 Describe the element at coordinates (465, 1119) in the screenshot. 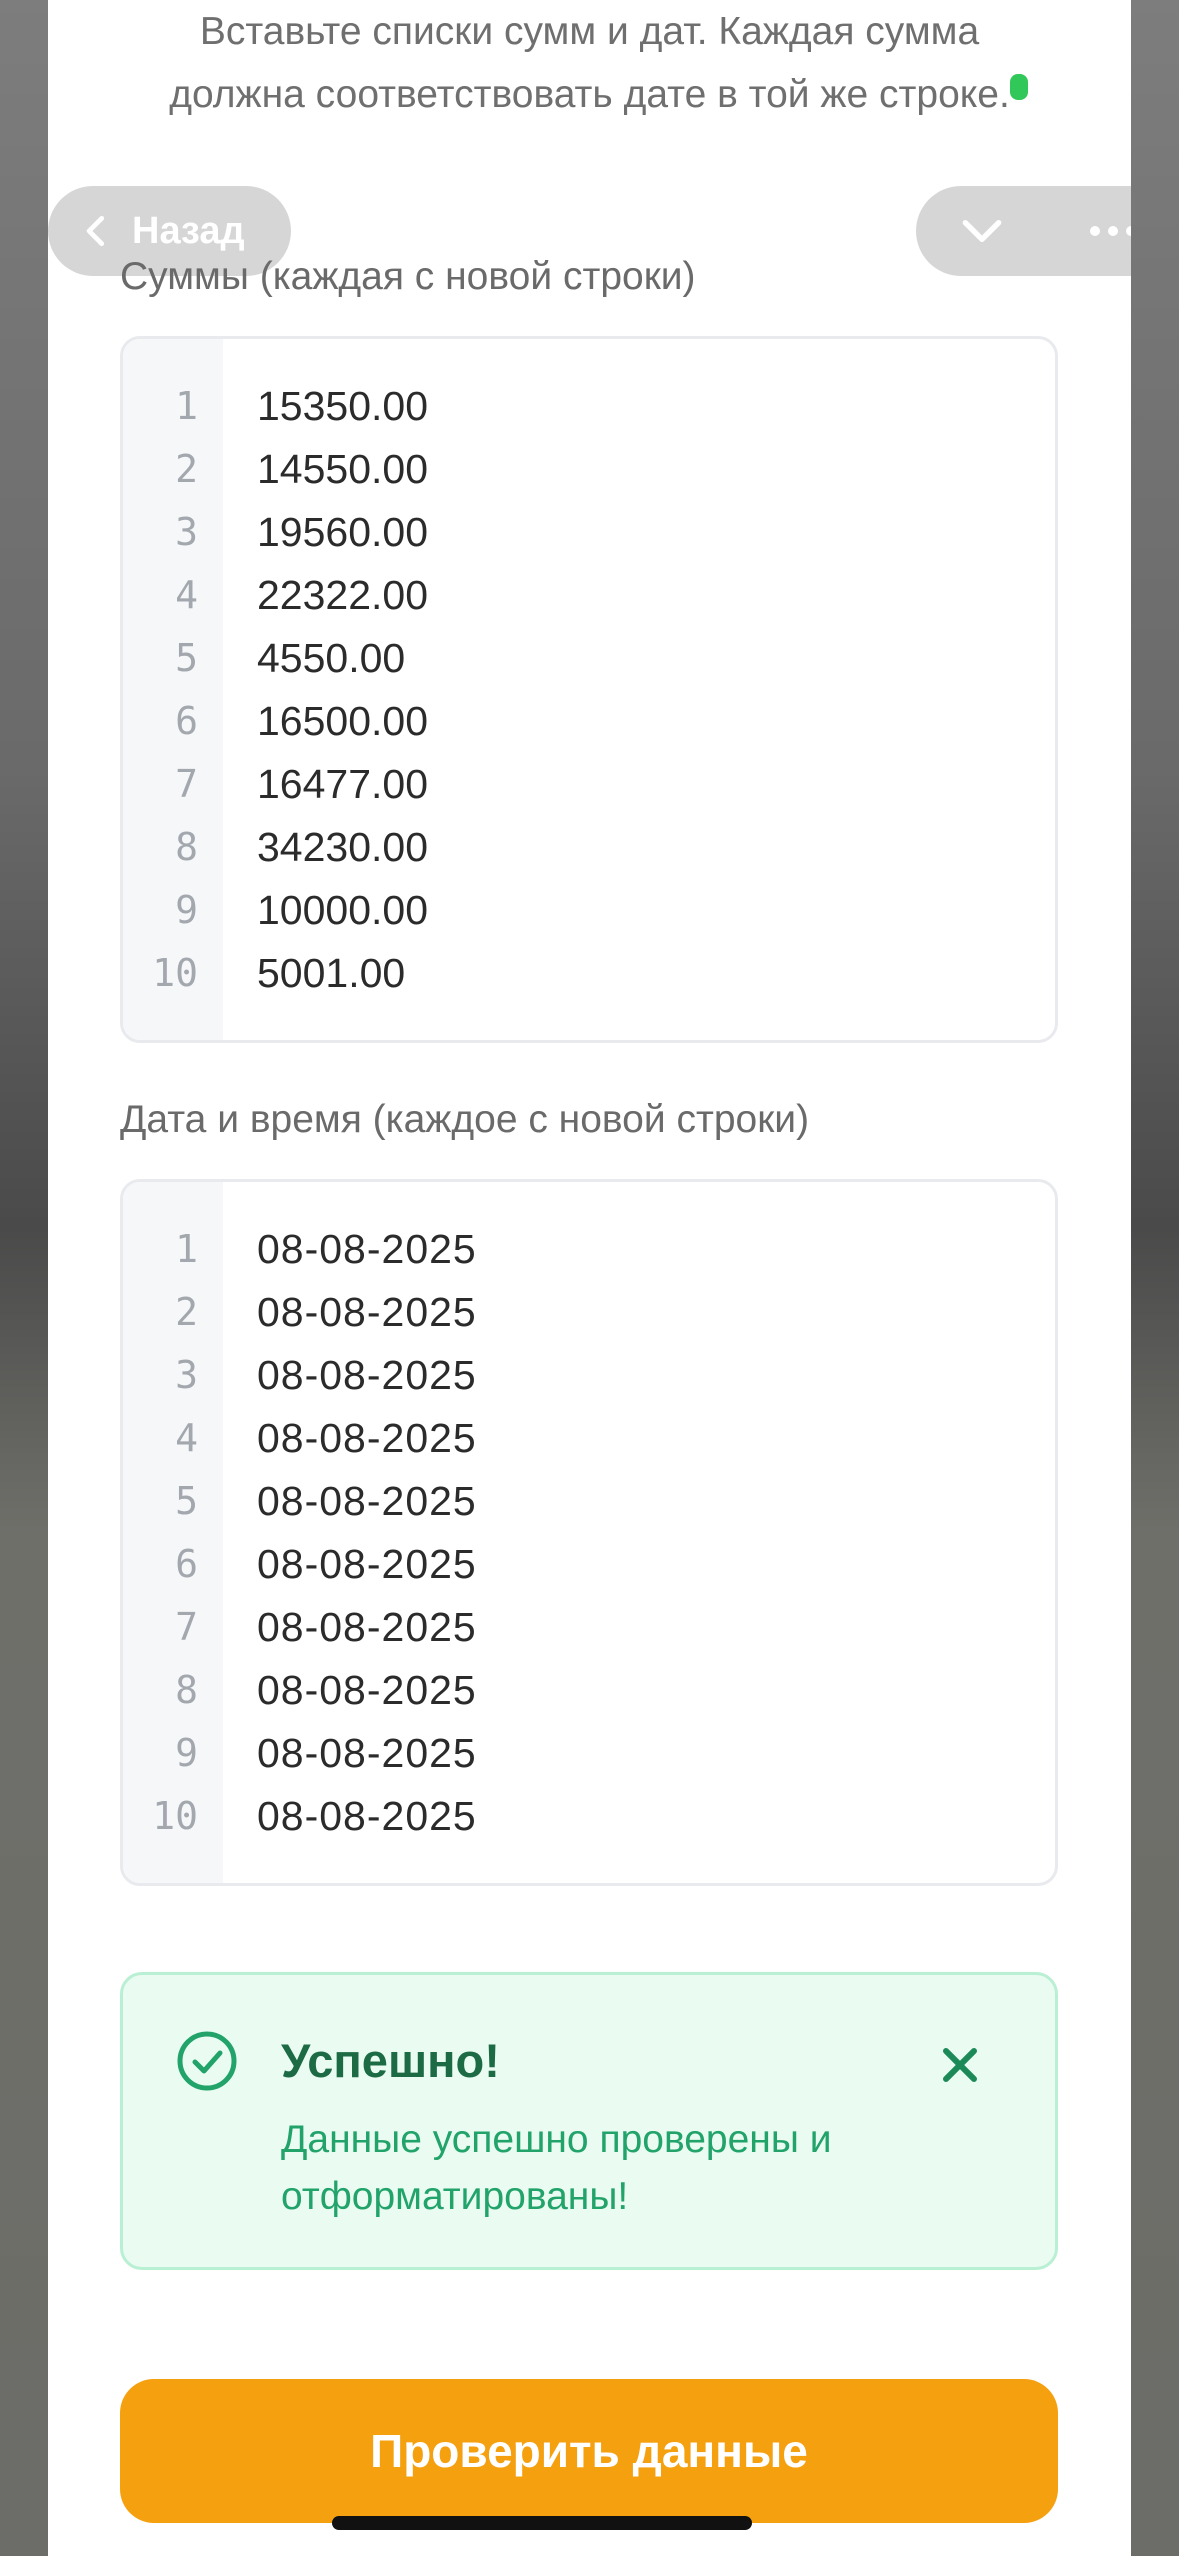

I see `dates-label: Дата и время (каждое с новой строки)` at that location.